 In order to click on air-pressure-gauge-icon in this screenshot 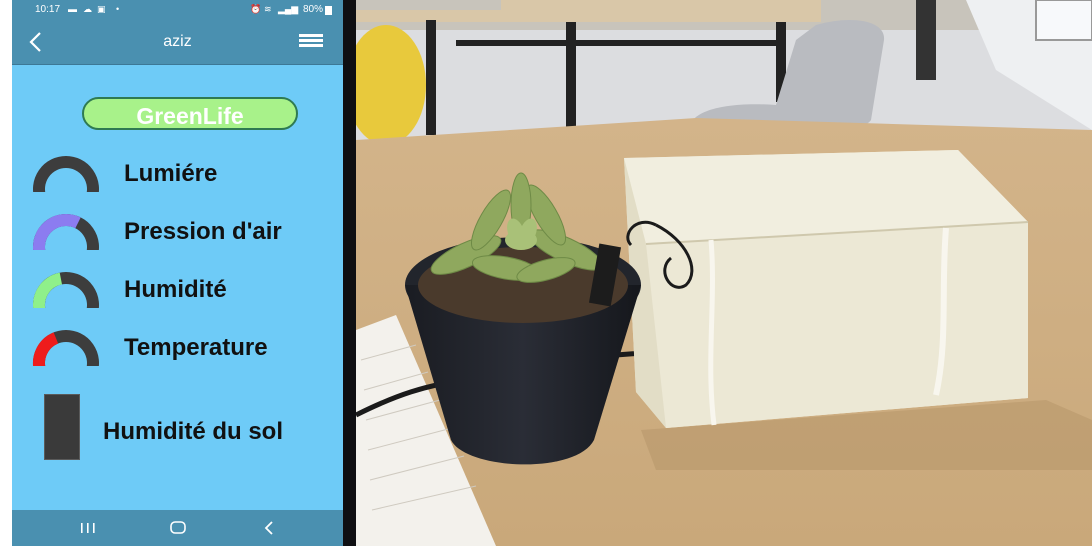, I will do `click(66, 232)`.